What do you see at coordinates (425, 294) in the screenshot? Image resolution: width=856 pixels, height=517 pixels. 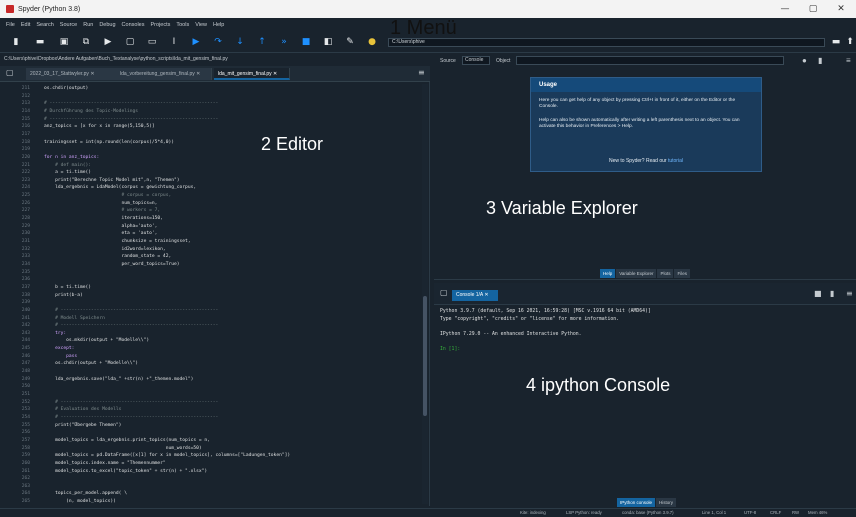 I see `editor-scrollbar` at bounding box center [425, 294].